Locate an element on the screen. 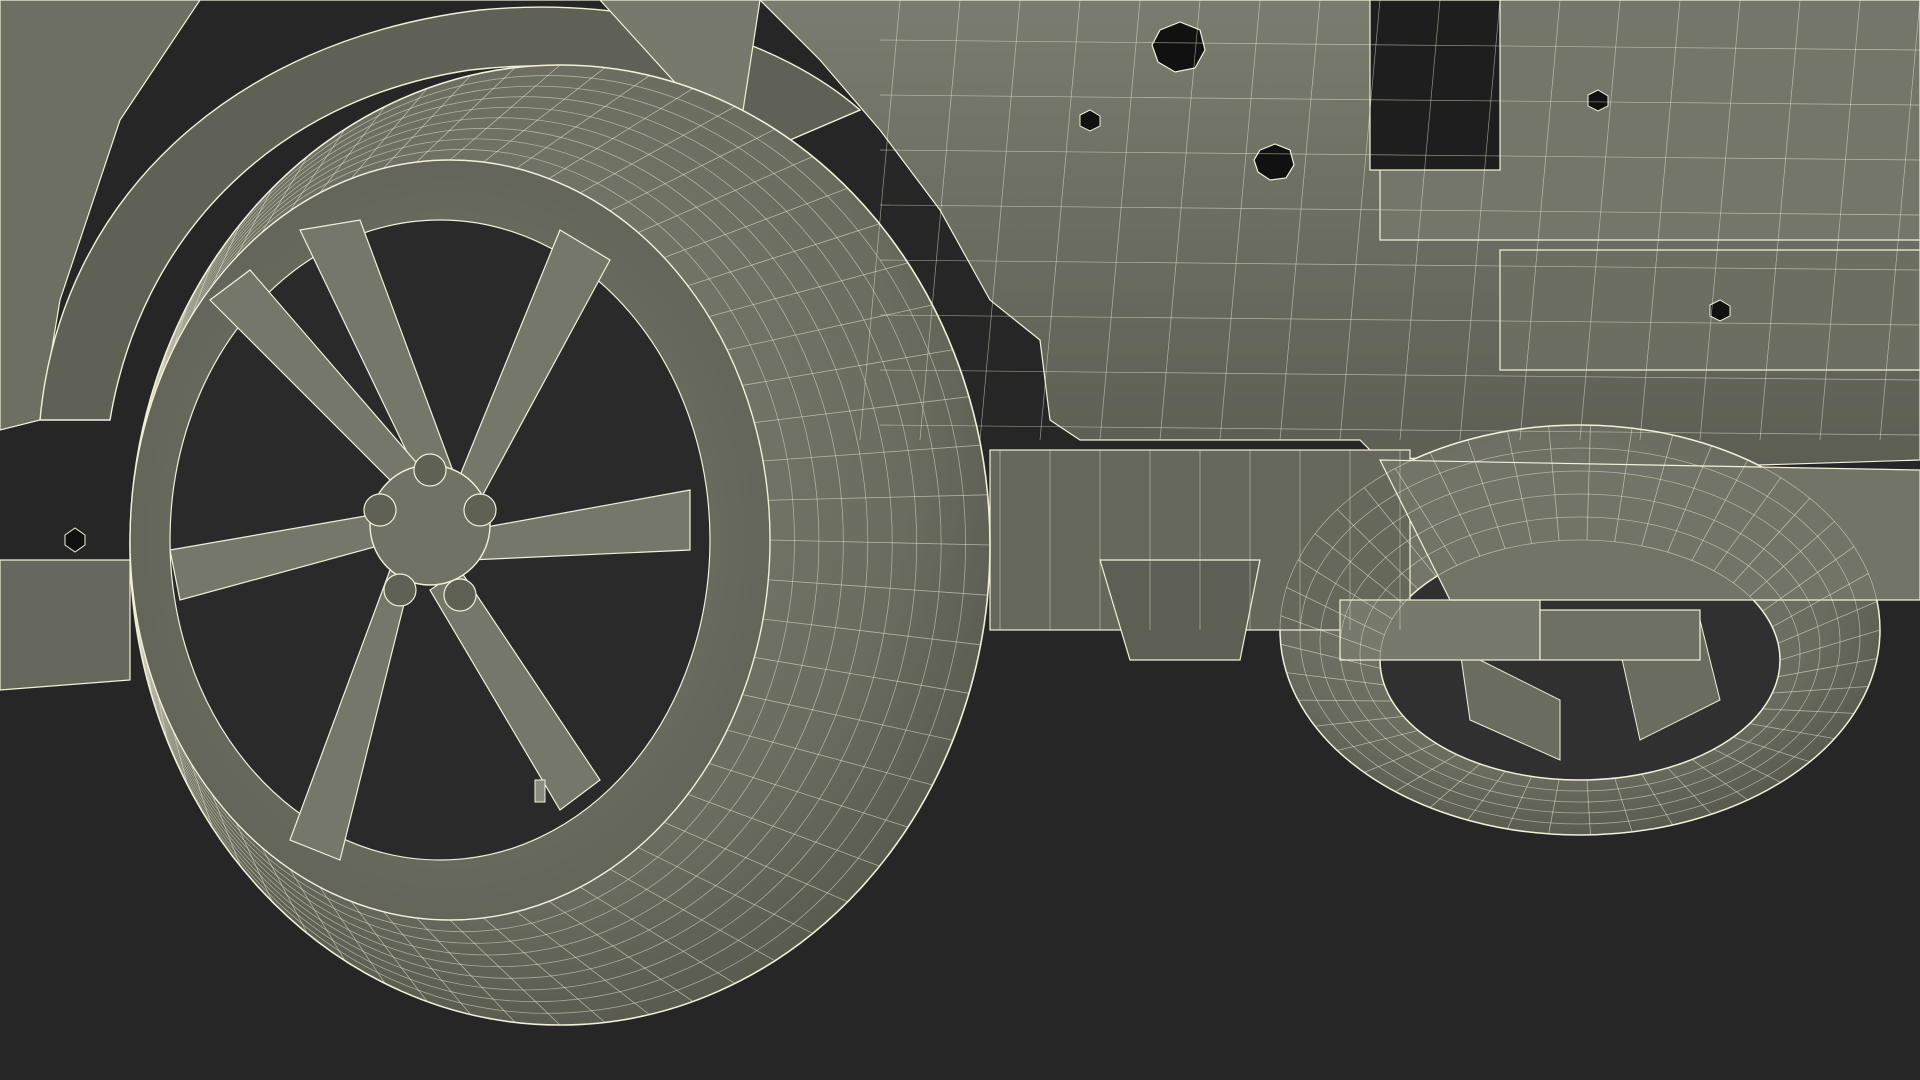 Image resolution: width=1920 pixels, height=1080 pixels. rear-bumper is located at coordinates (1649, 530).